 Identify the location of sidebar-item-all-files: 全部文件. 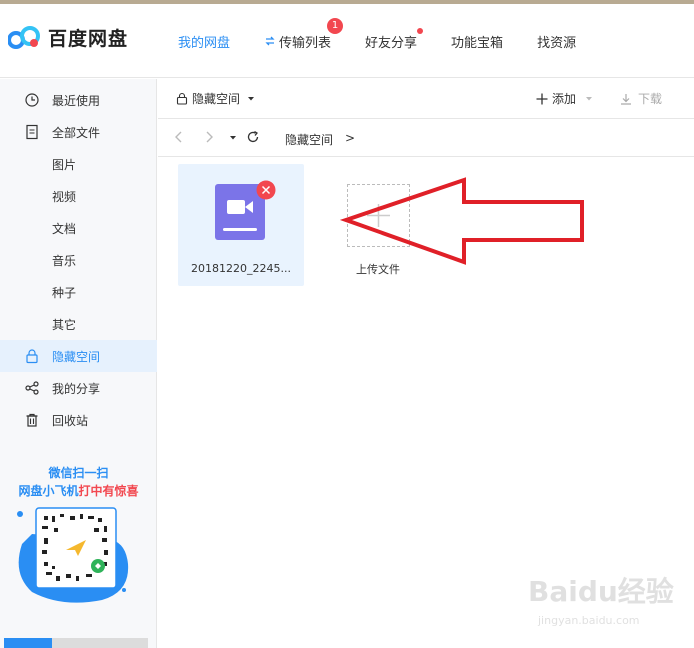
(78, 132).